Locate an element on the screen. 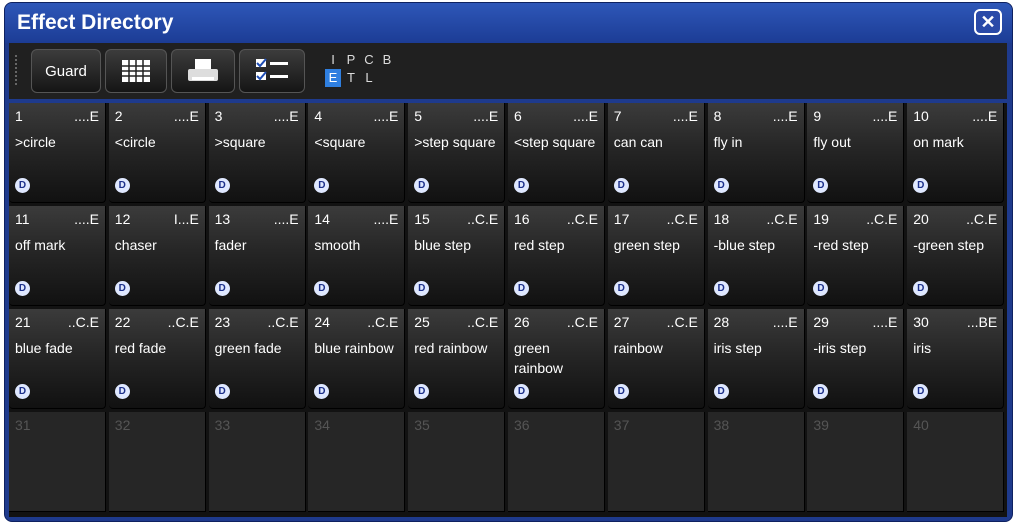 The image size is (1017, 526). effect-cell: 29 ....E -iris step D is located at coordinates (856, 359).